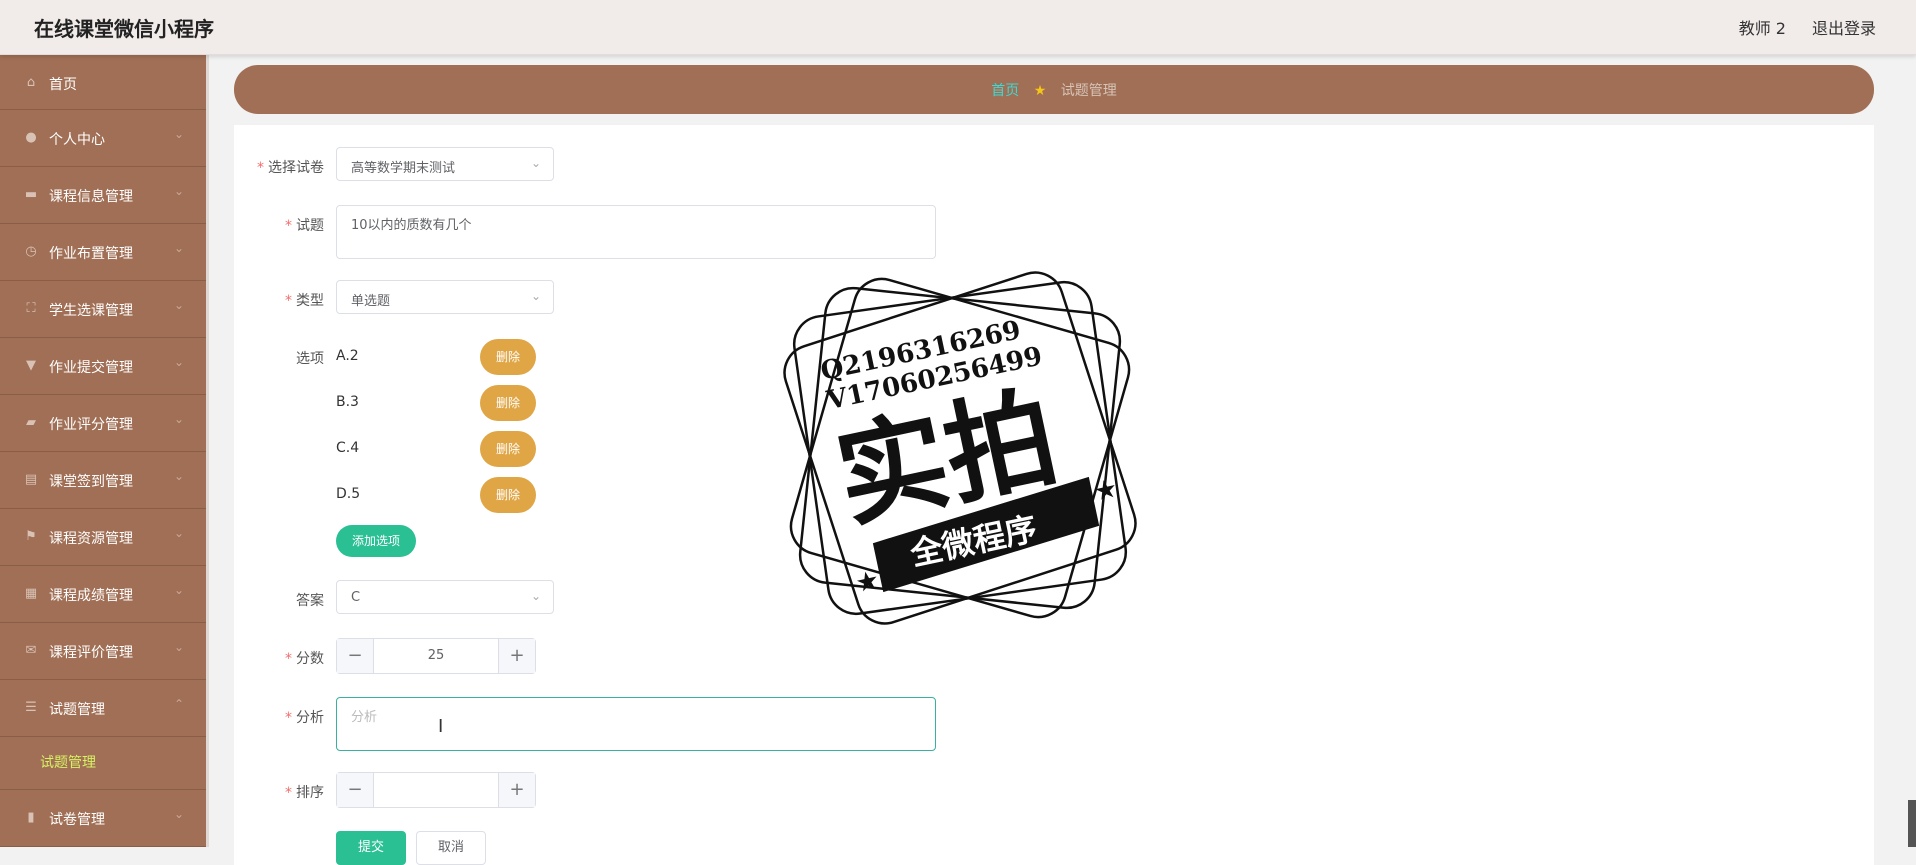 This screenshot has width=1916, height=865. Describe the element at coordinates (445, 297) in the screenshot. I see `type-select: 单选题 ⌄` at that location.